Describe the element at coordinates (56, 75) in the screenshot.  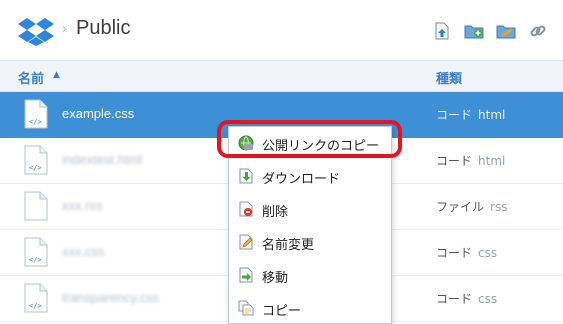
I see `sort-ascending-icon: ▲` at that location.